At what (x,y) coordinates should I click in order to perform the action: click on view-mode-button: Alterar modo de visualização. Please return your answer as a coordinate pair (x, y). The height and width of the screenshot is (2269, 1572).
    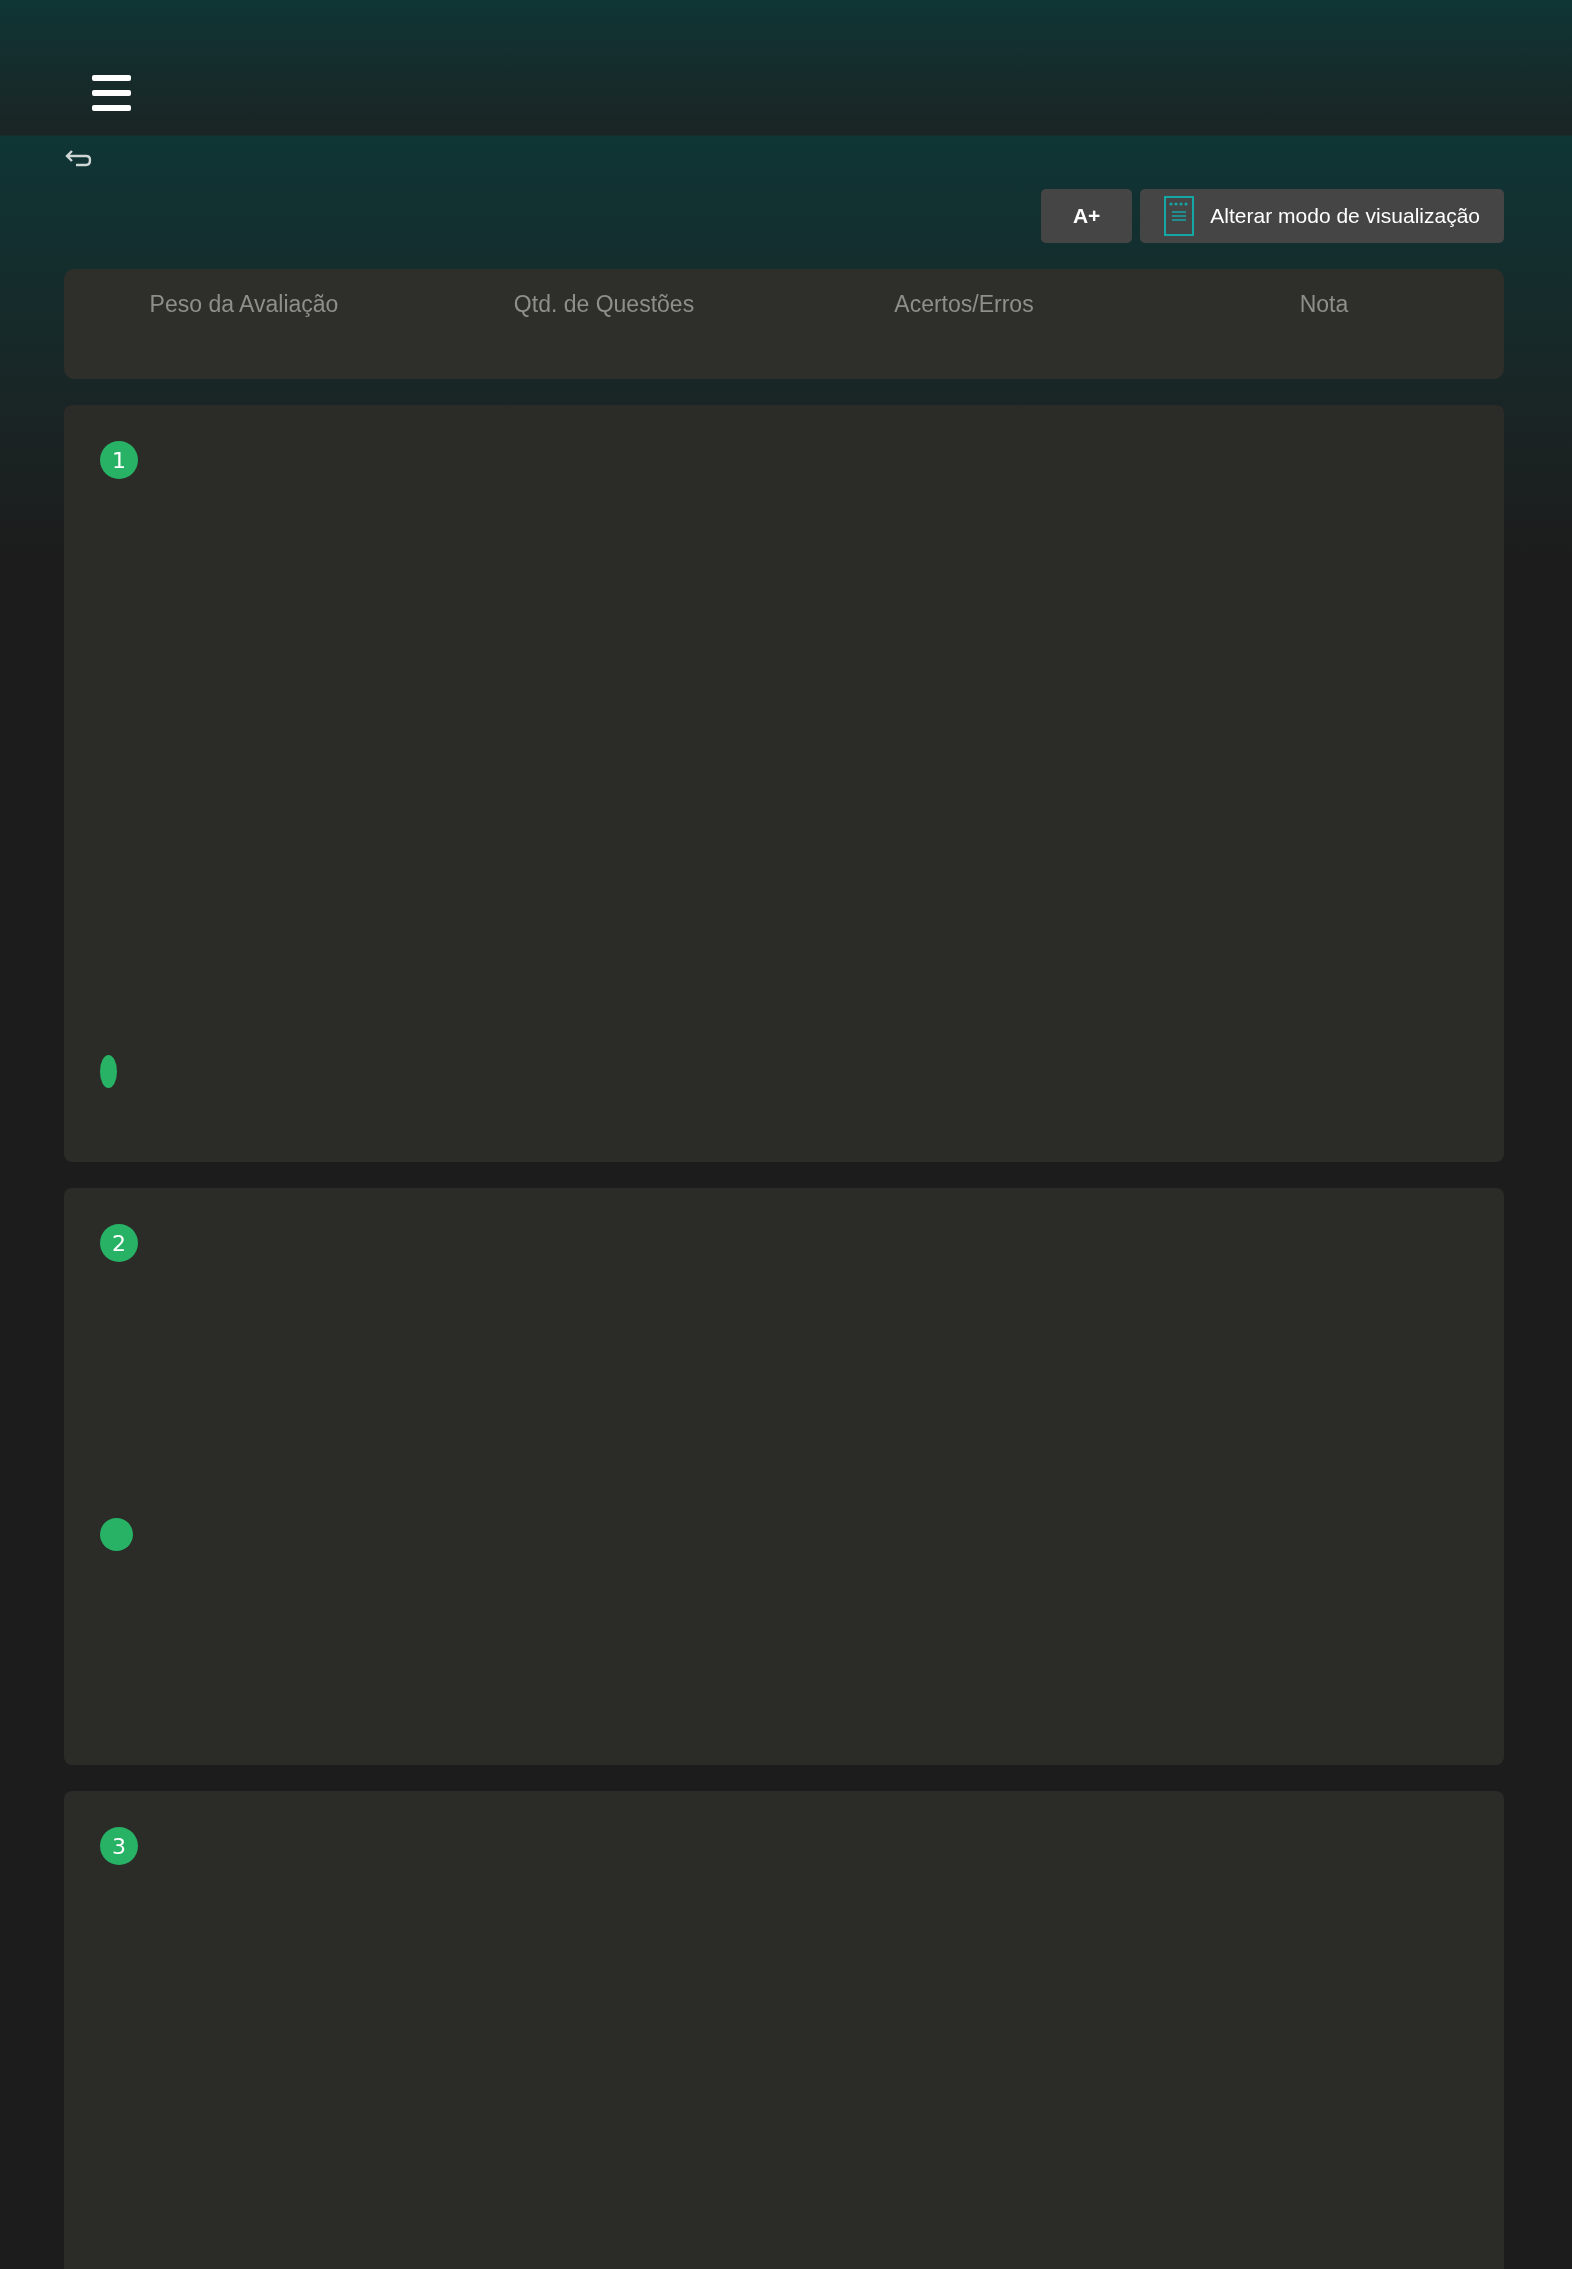
    Looking at the image, I should click on (1322, 216).